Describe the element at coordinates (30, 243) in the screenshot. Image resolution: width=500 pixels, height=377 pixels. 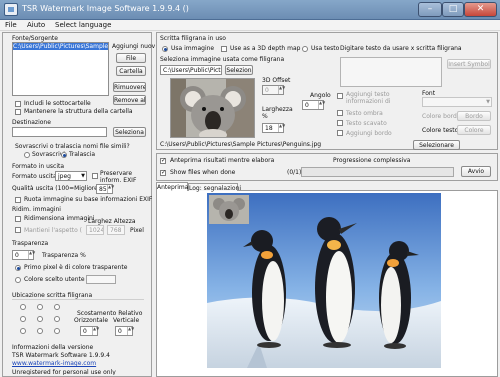
I see `transparency-title: Trasparenza` at that location.